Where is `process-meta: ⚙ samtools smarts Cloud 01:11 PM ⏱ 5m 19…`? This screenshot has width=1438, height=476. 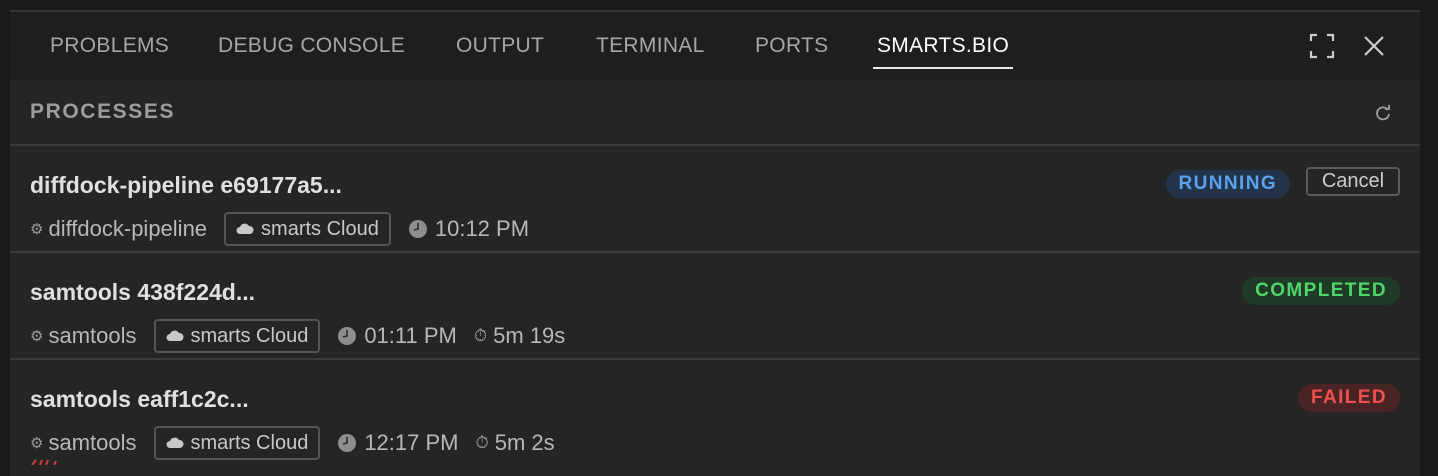
process-meta: ⚙ samtools smarts Cloud 01:11 PM ⏱ 5m 19… is located at coordinates (297, 336).